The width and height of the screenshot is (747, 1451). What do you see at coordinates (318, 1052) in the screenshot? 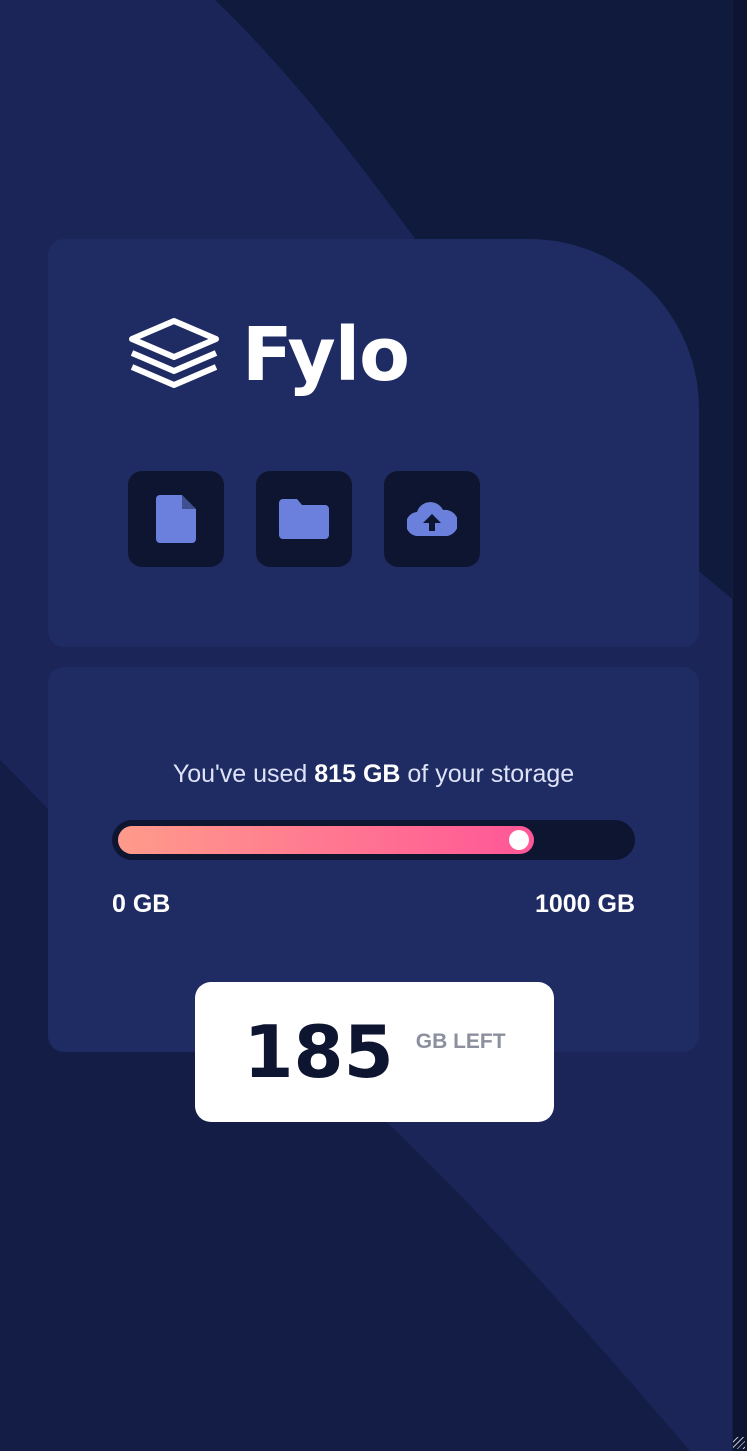
I see `remaining-value: 185` at bounding box center [318, 1052].